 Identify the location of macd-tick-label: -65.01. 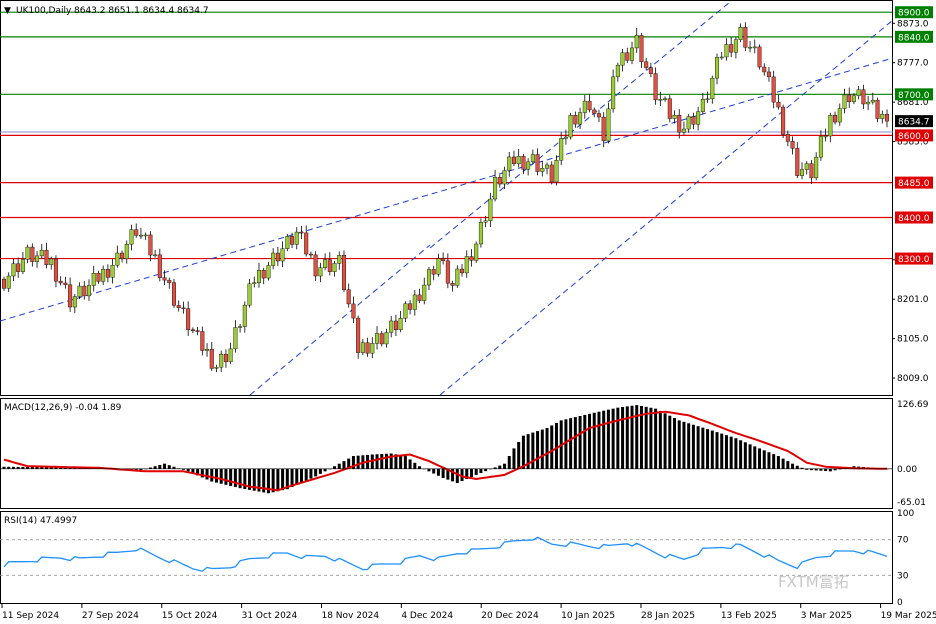
(911, 503).